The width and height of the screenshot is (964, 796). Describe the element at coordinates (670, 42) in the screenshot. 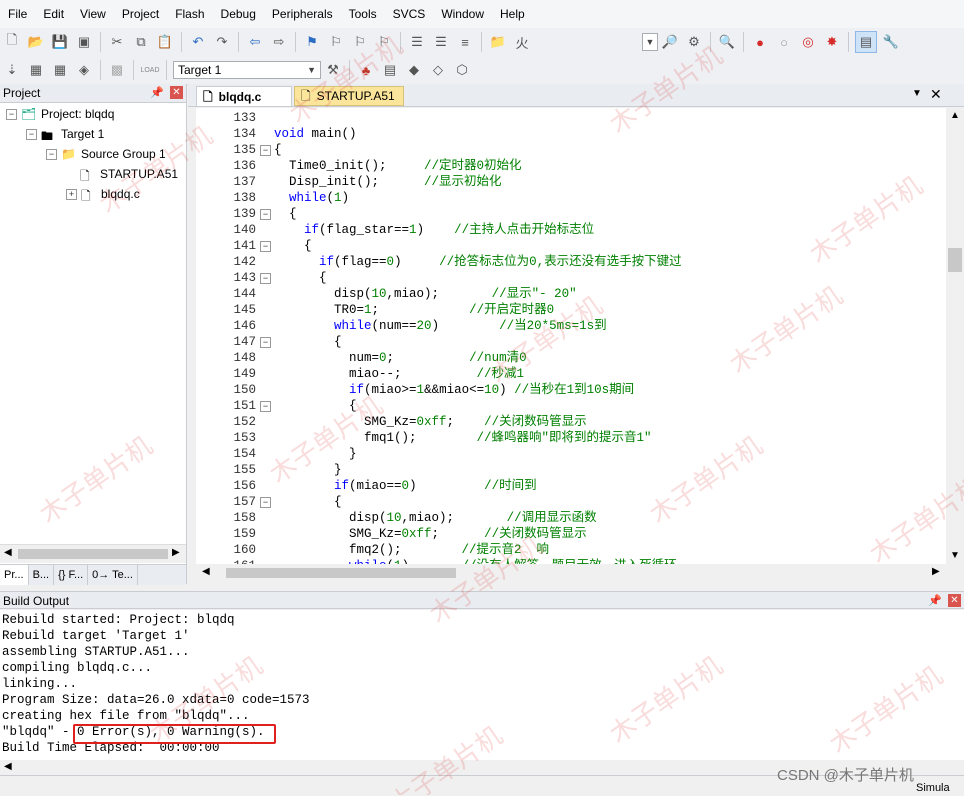

I see `find-icon: 🔎` at that location.